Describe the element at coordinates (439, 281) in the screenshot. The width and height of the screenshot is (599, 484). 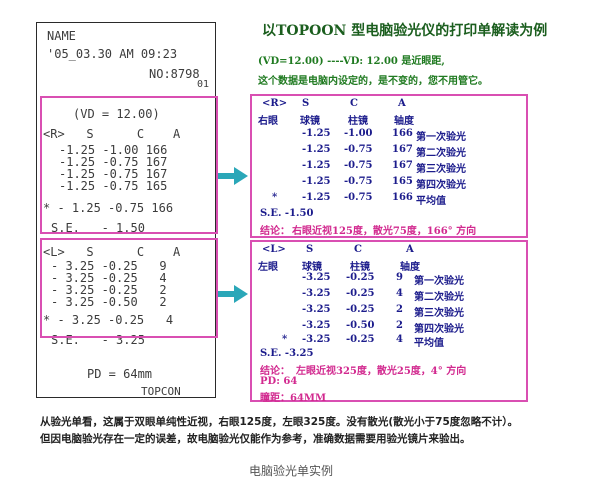
I see `left-row-label: 第一次验光` at that location.